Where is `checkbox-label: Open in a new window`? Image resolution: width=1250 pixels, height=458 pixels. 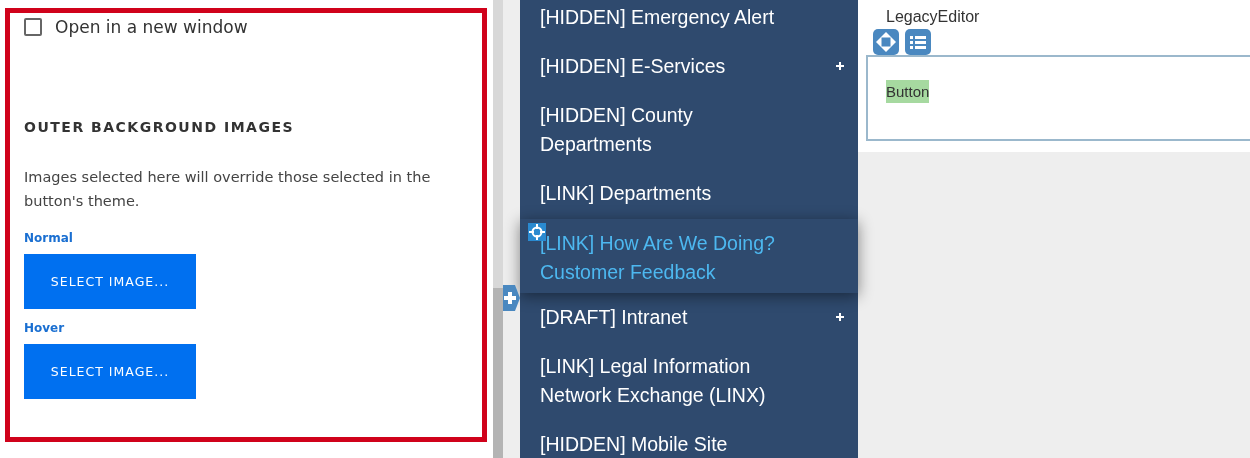 checkbox-label: Open in a new window is located at coordinates (151, 27).